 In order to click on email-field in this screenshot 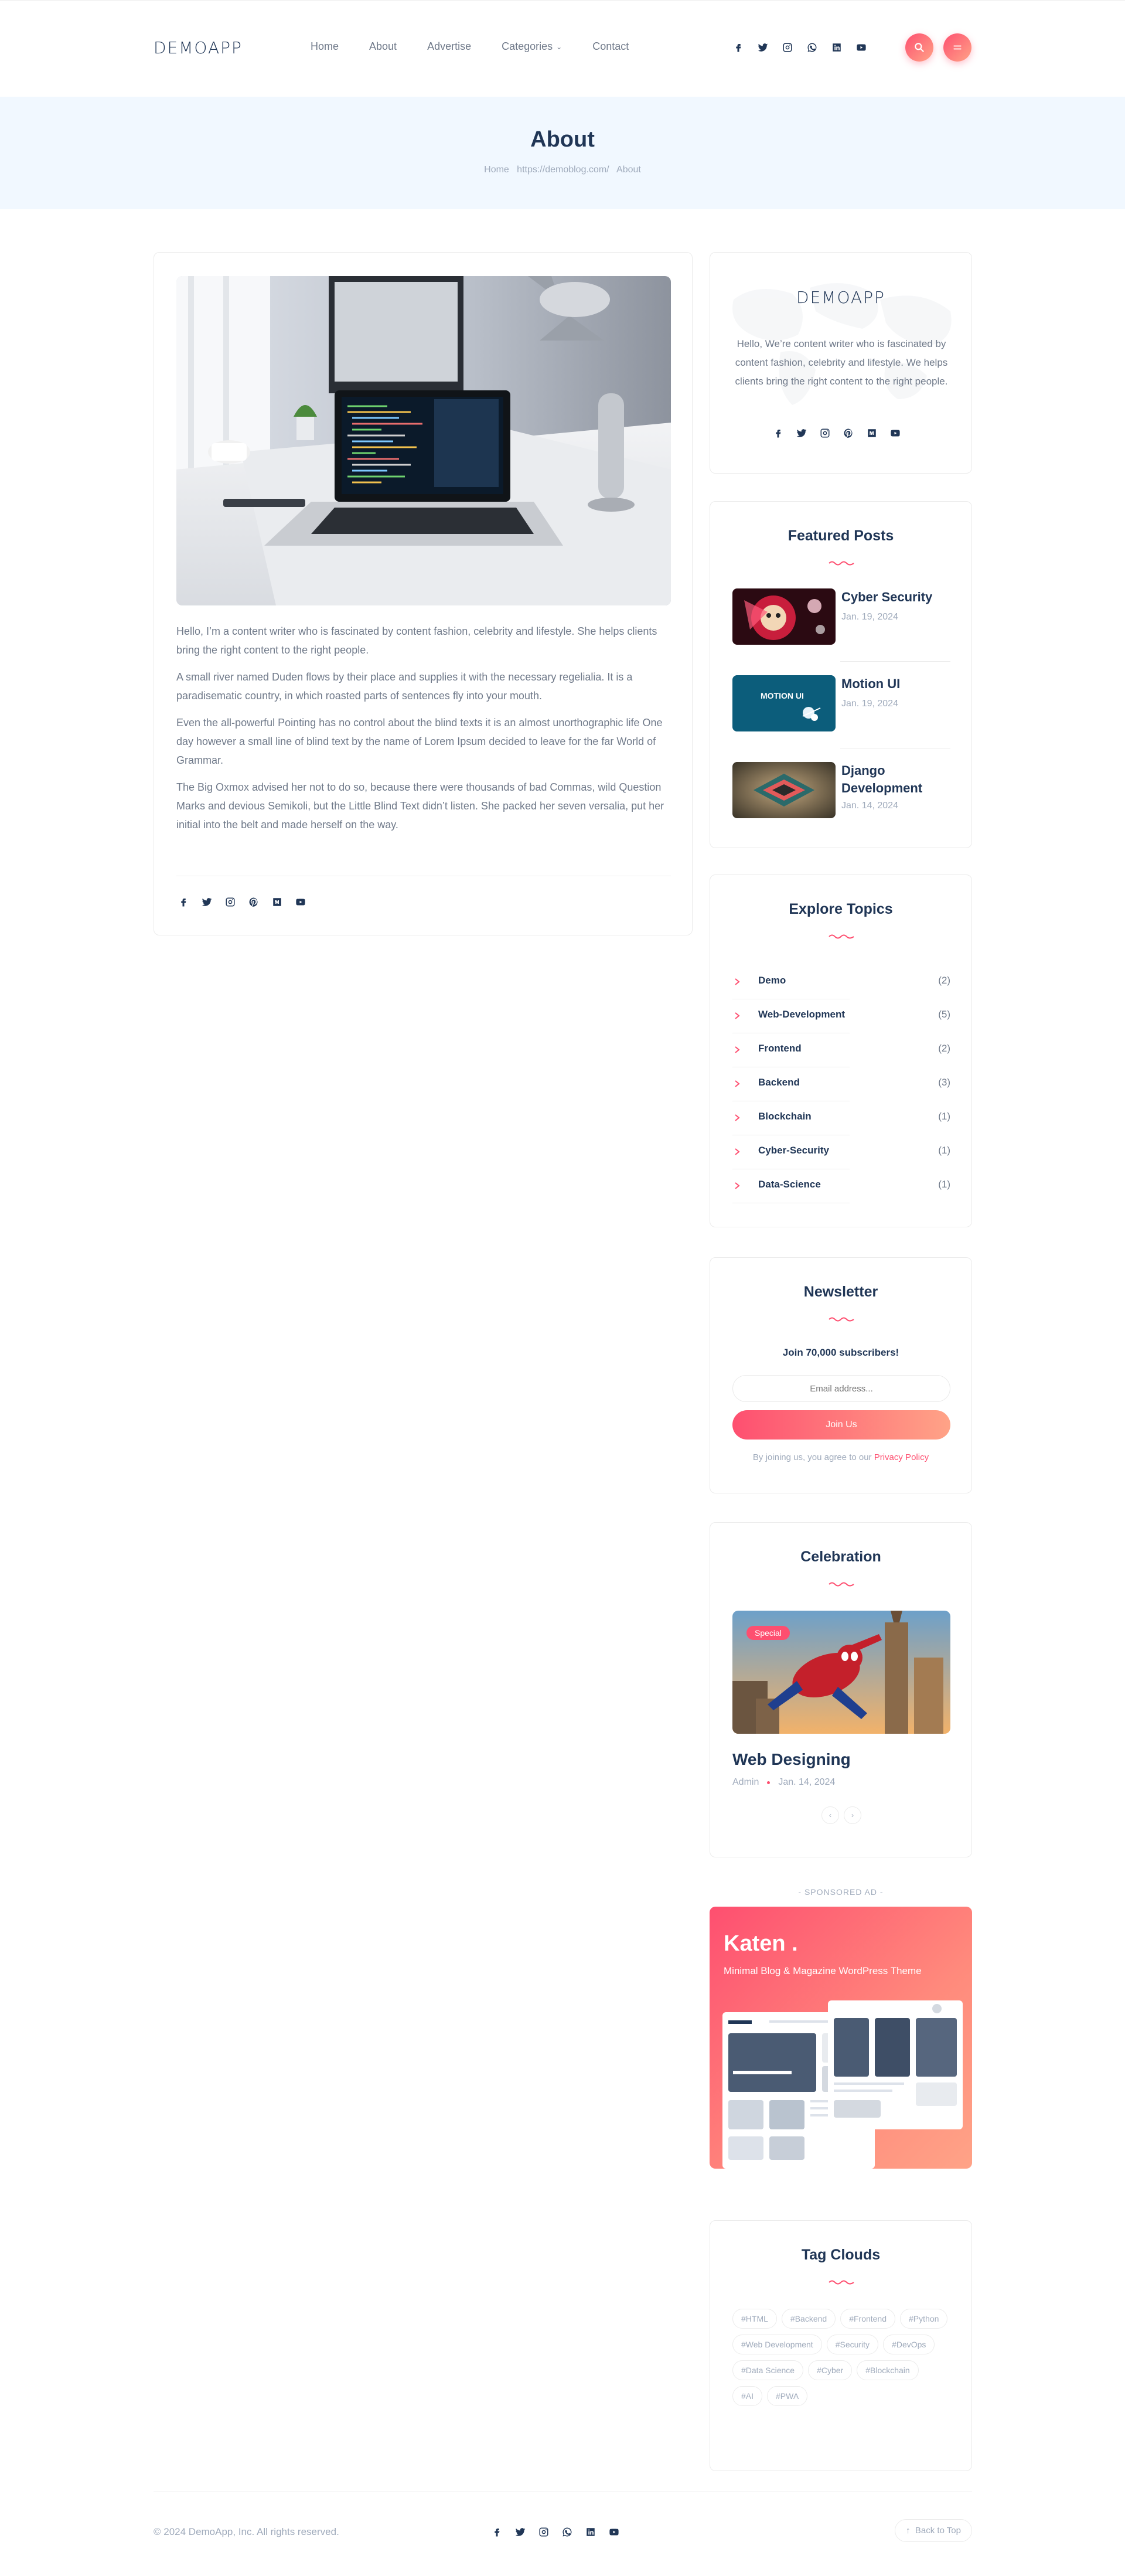, I will do `click(841, 1388)`.